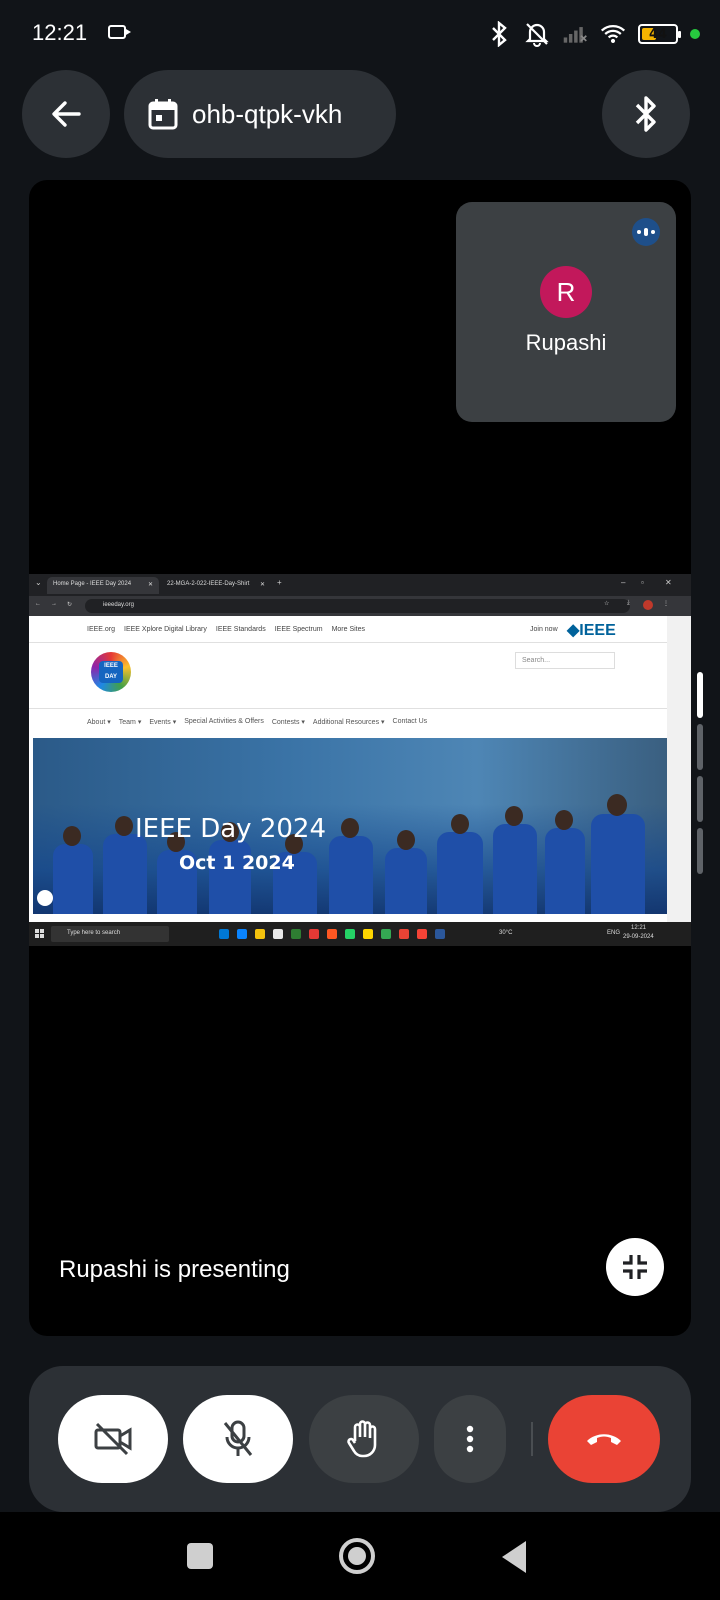 The image size is (720, 1600). I want to click on audio-output-button, so click(646, 114).